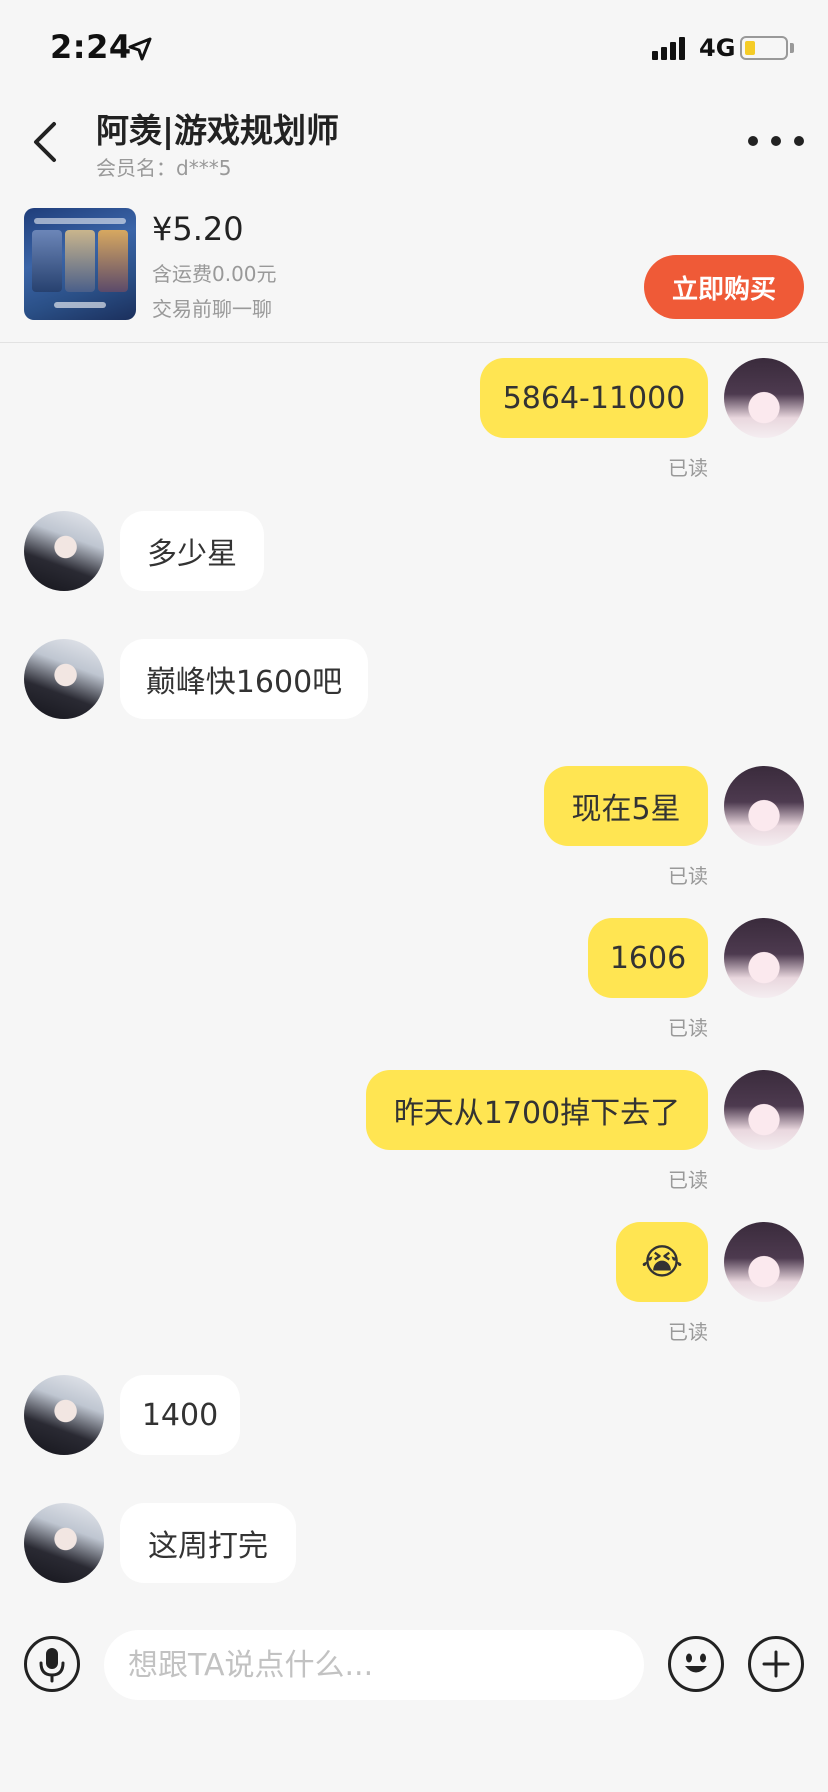 This screenshot has width=828, height=1792. What do you see at coordinates (414, 271) in the screenshot?
I see `product-card: ¥5.20 含运费0.00元 交易前聊一聊 立即购买` at bounding box center [414, 271].